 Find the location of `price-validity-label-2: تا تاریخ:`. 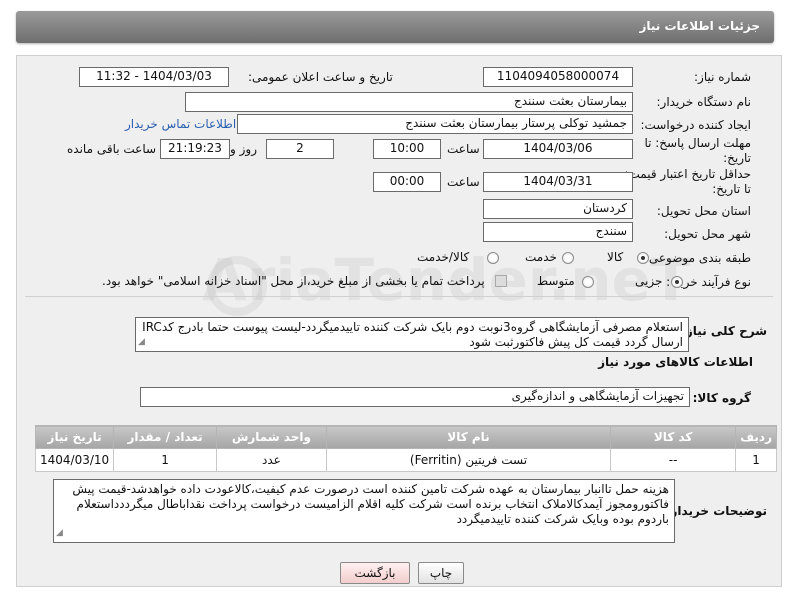

price-validity-label-2: تا تاریخ: is located at coordinates (731, 189).